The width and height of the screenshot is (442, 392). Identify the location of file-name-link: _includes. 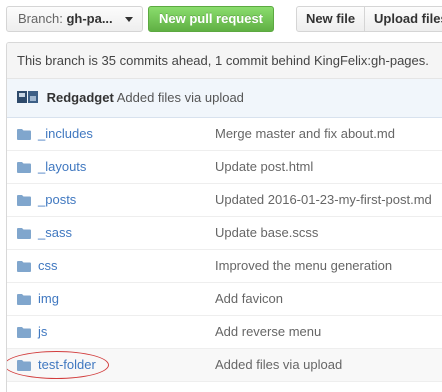
(65, 134).